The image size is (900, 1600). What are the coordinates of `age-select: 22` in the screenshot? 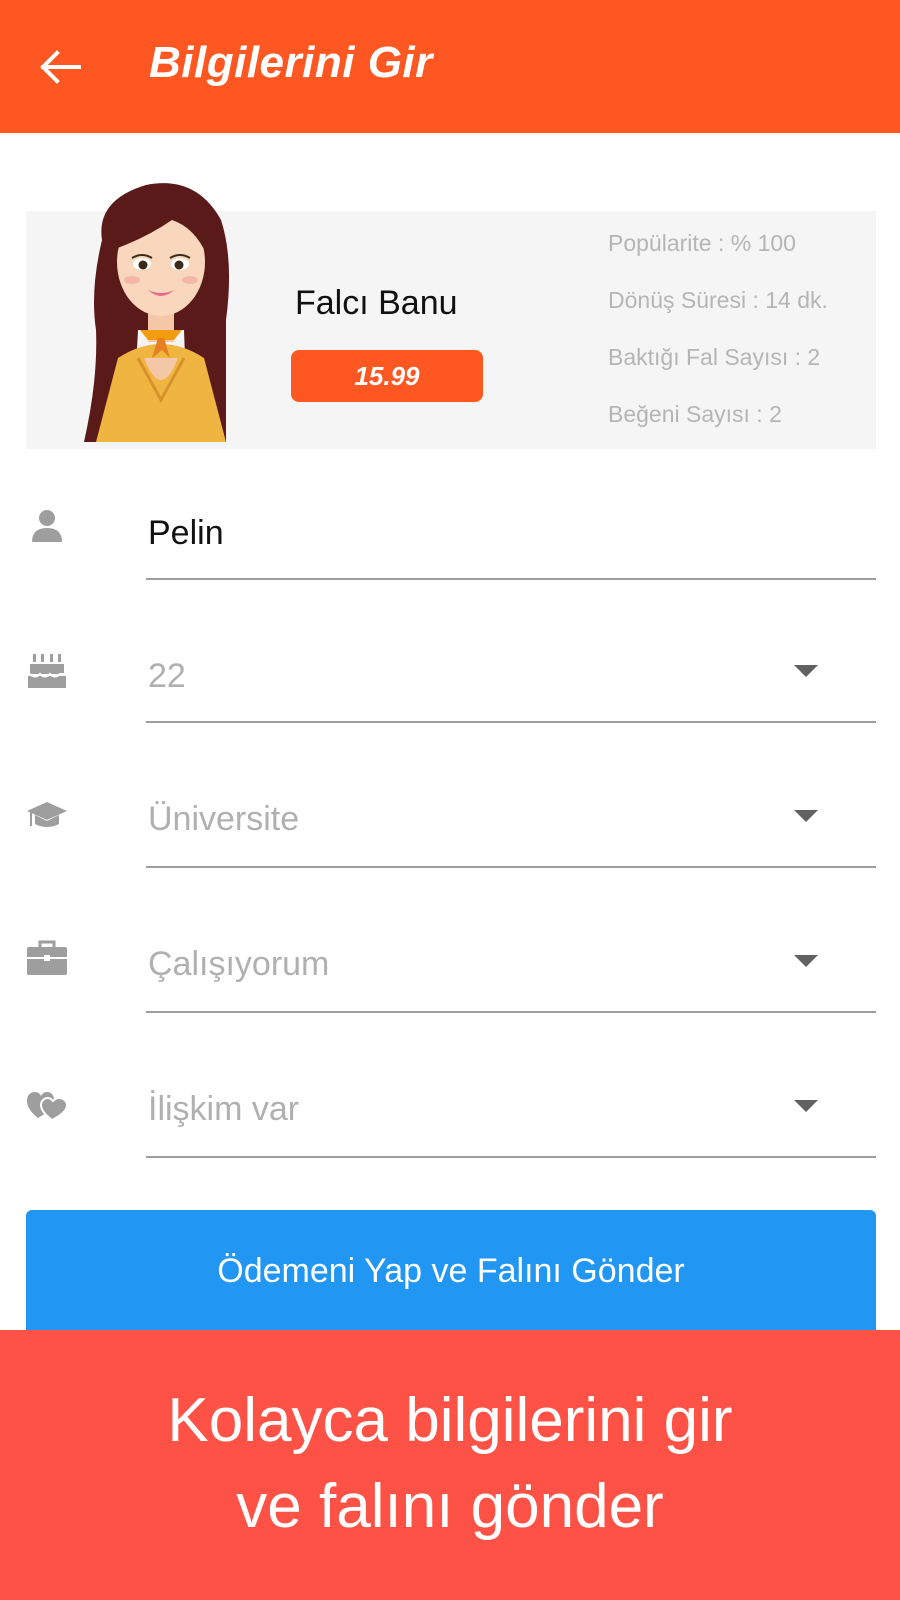 It's located at (167, 676).